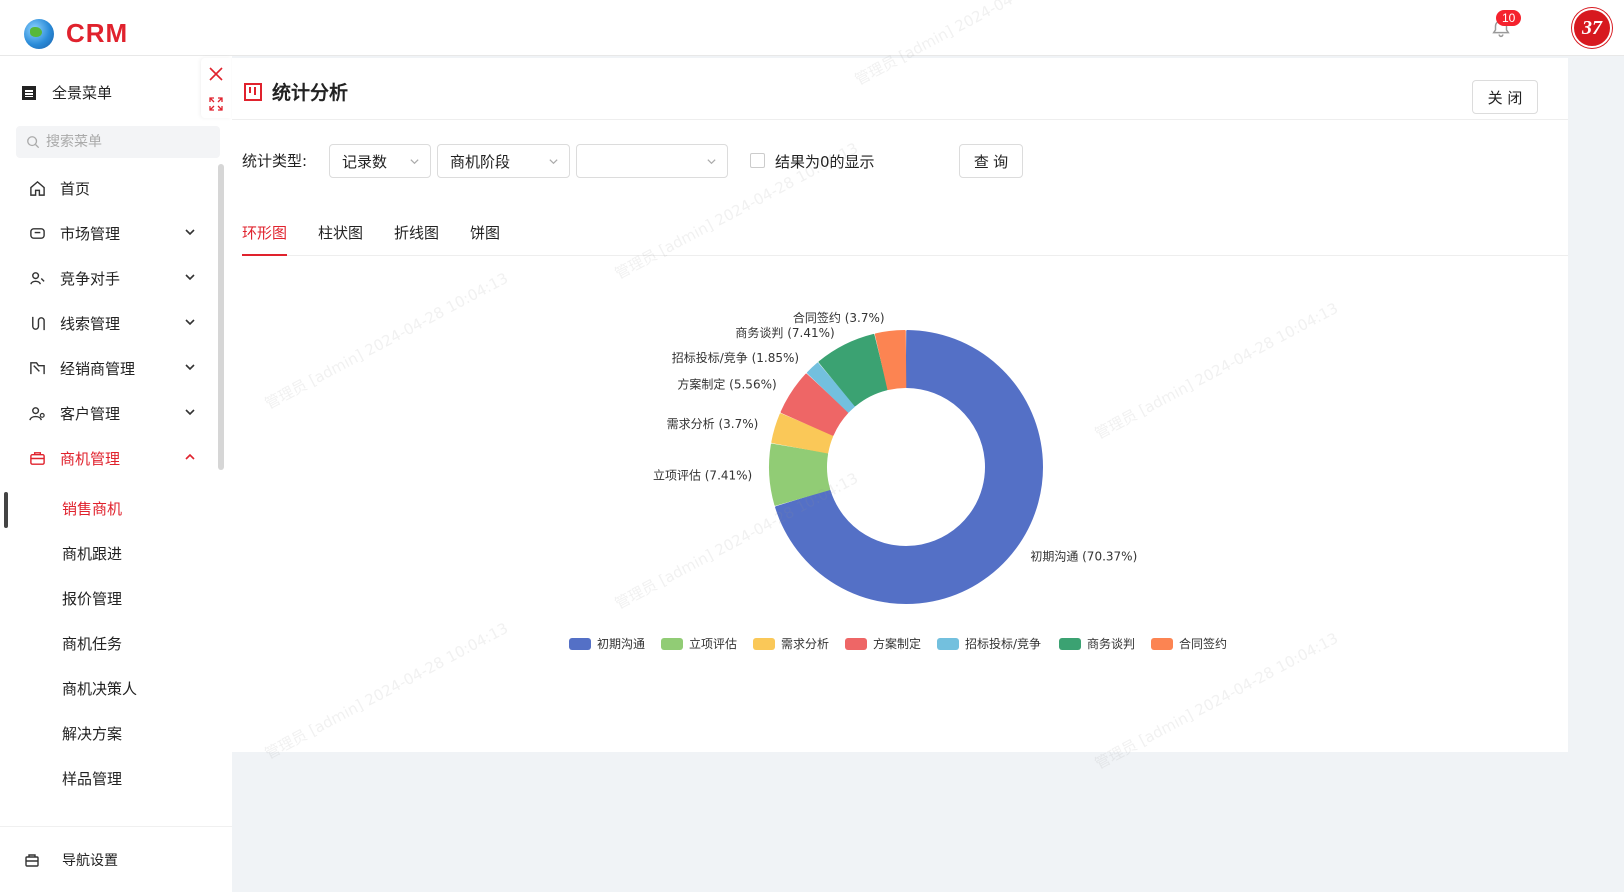 Image resolution: width=1624 pixels, height=892 pixels. What do you see at coordinates (110, 688) in the screenshot?
I see `sidebar-subitem-decision-maker: 商机决策人` at bounding box center [110, 688].